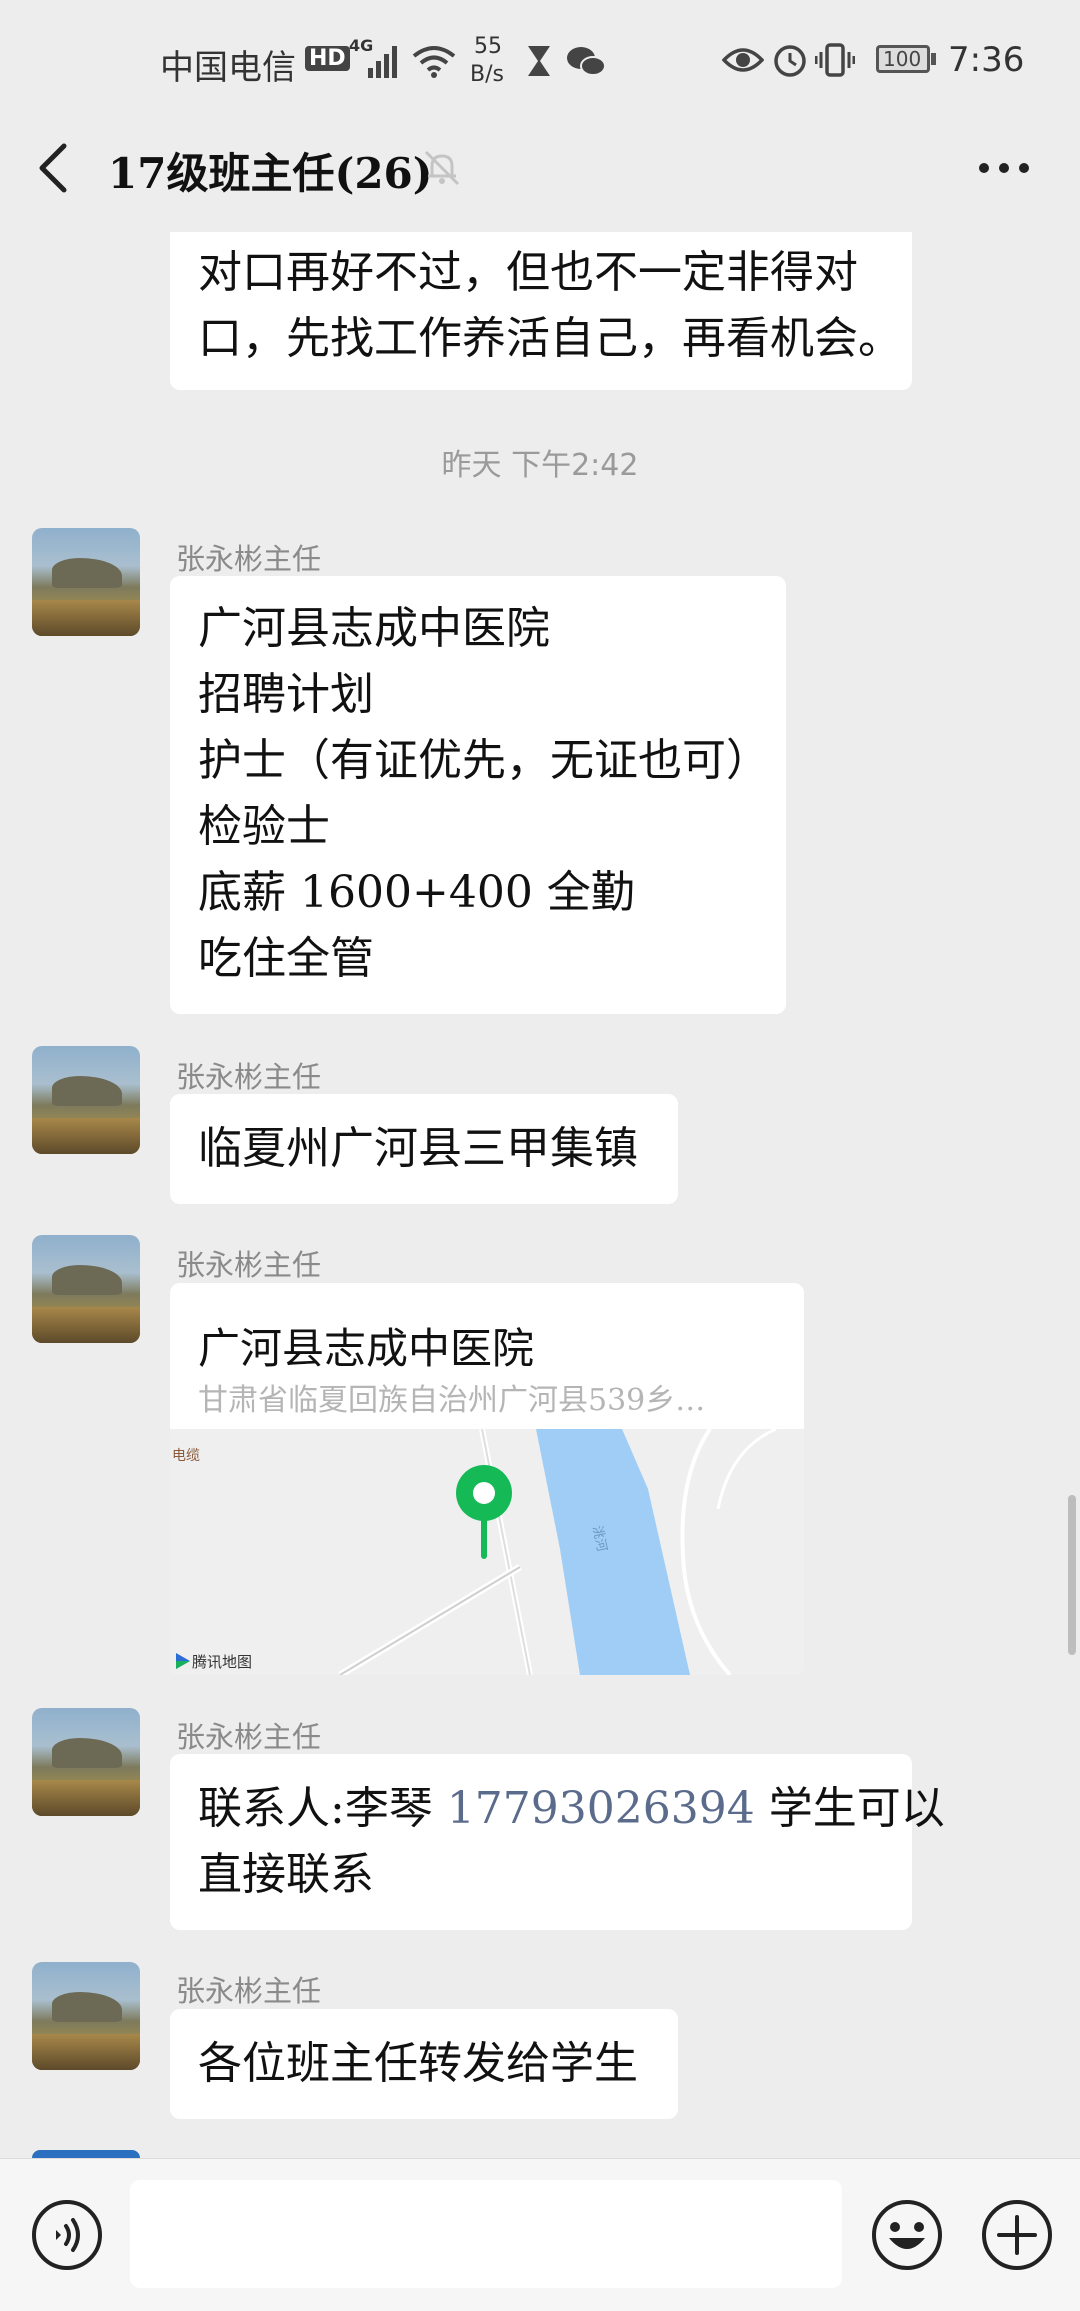 This screenshot has width=1080, height=2311. I want to click on page-title: 17级班主任(26), so click(270, 173).